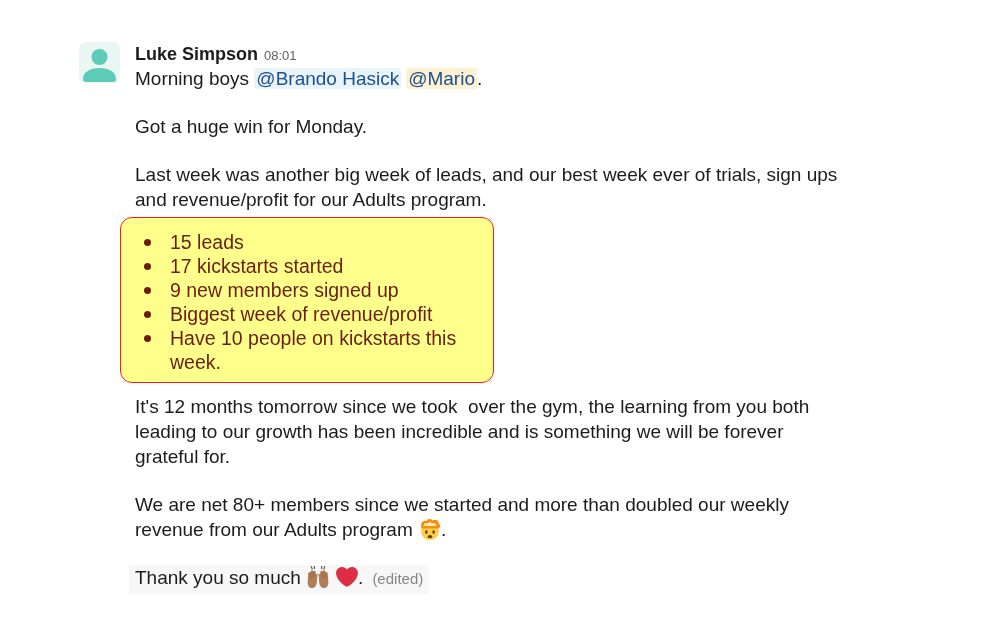 This screenshot has width=1007, height=636. Describe the element at coordinates (328, 78) in the screenshot. I see `mention-link: @Brando Hasick` at that location.